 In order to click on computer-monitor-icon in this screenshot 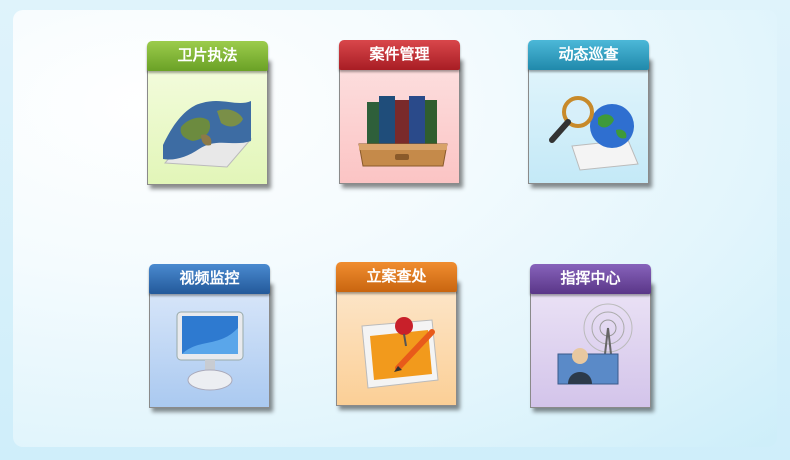, I will do `click(210, 351)`.